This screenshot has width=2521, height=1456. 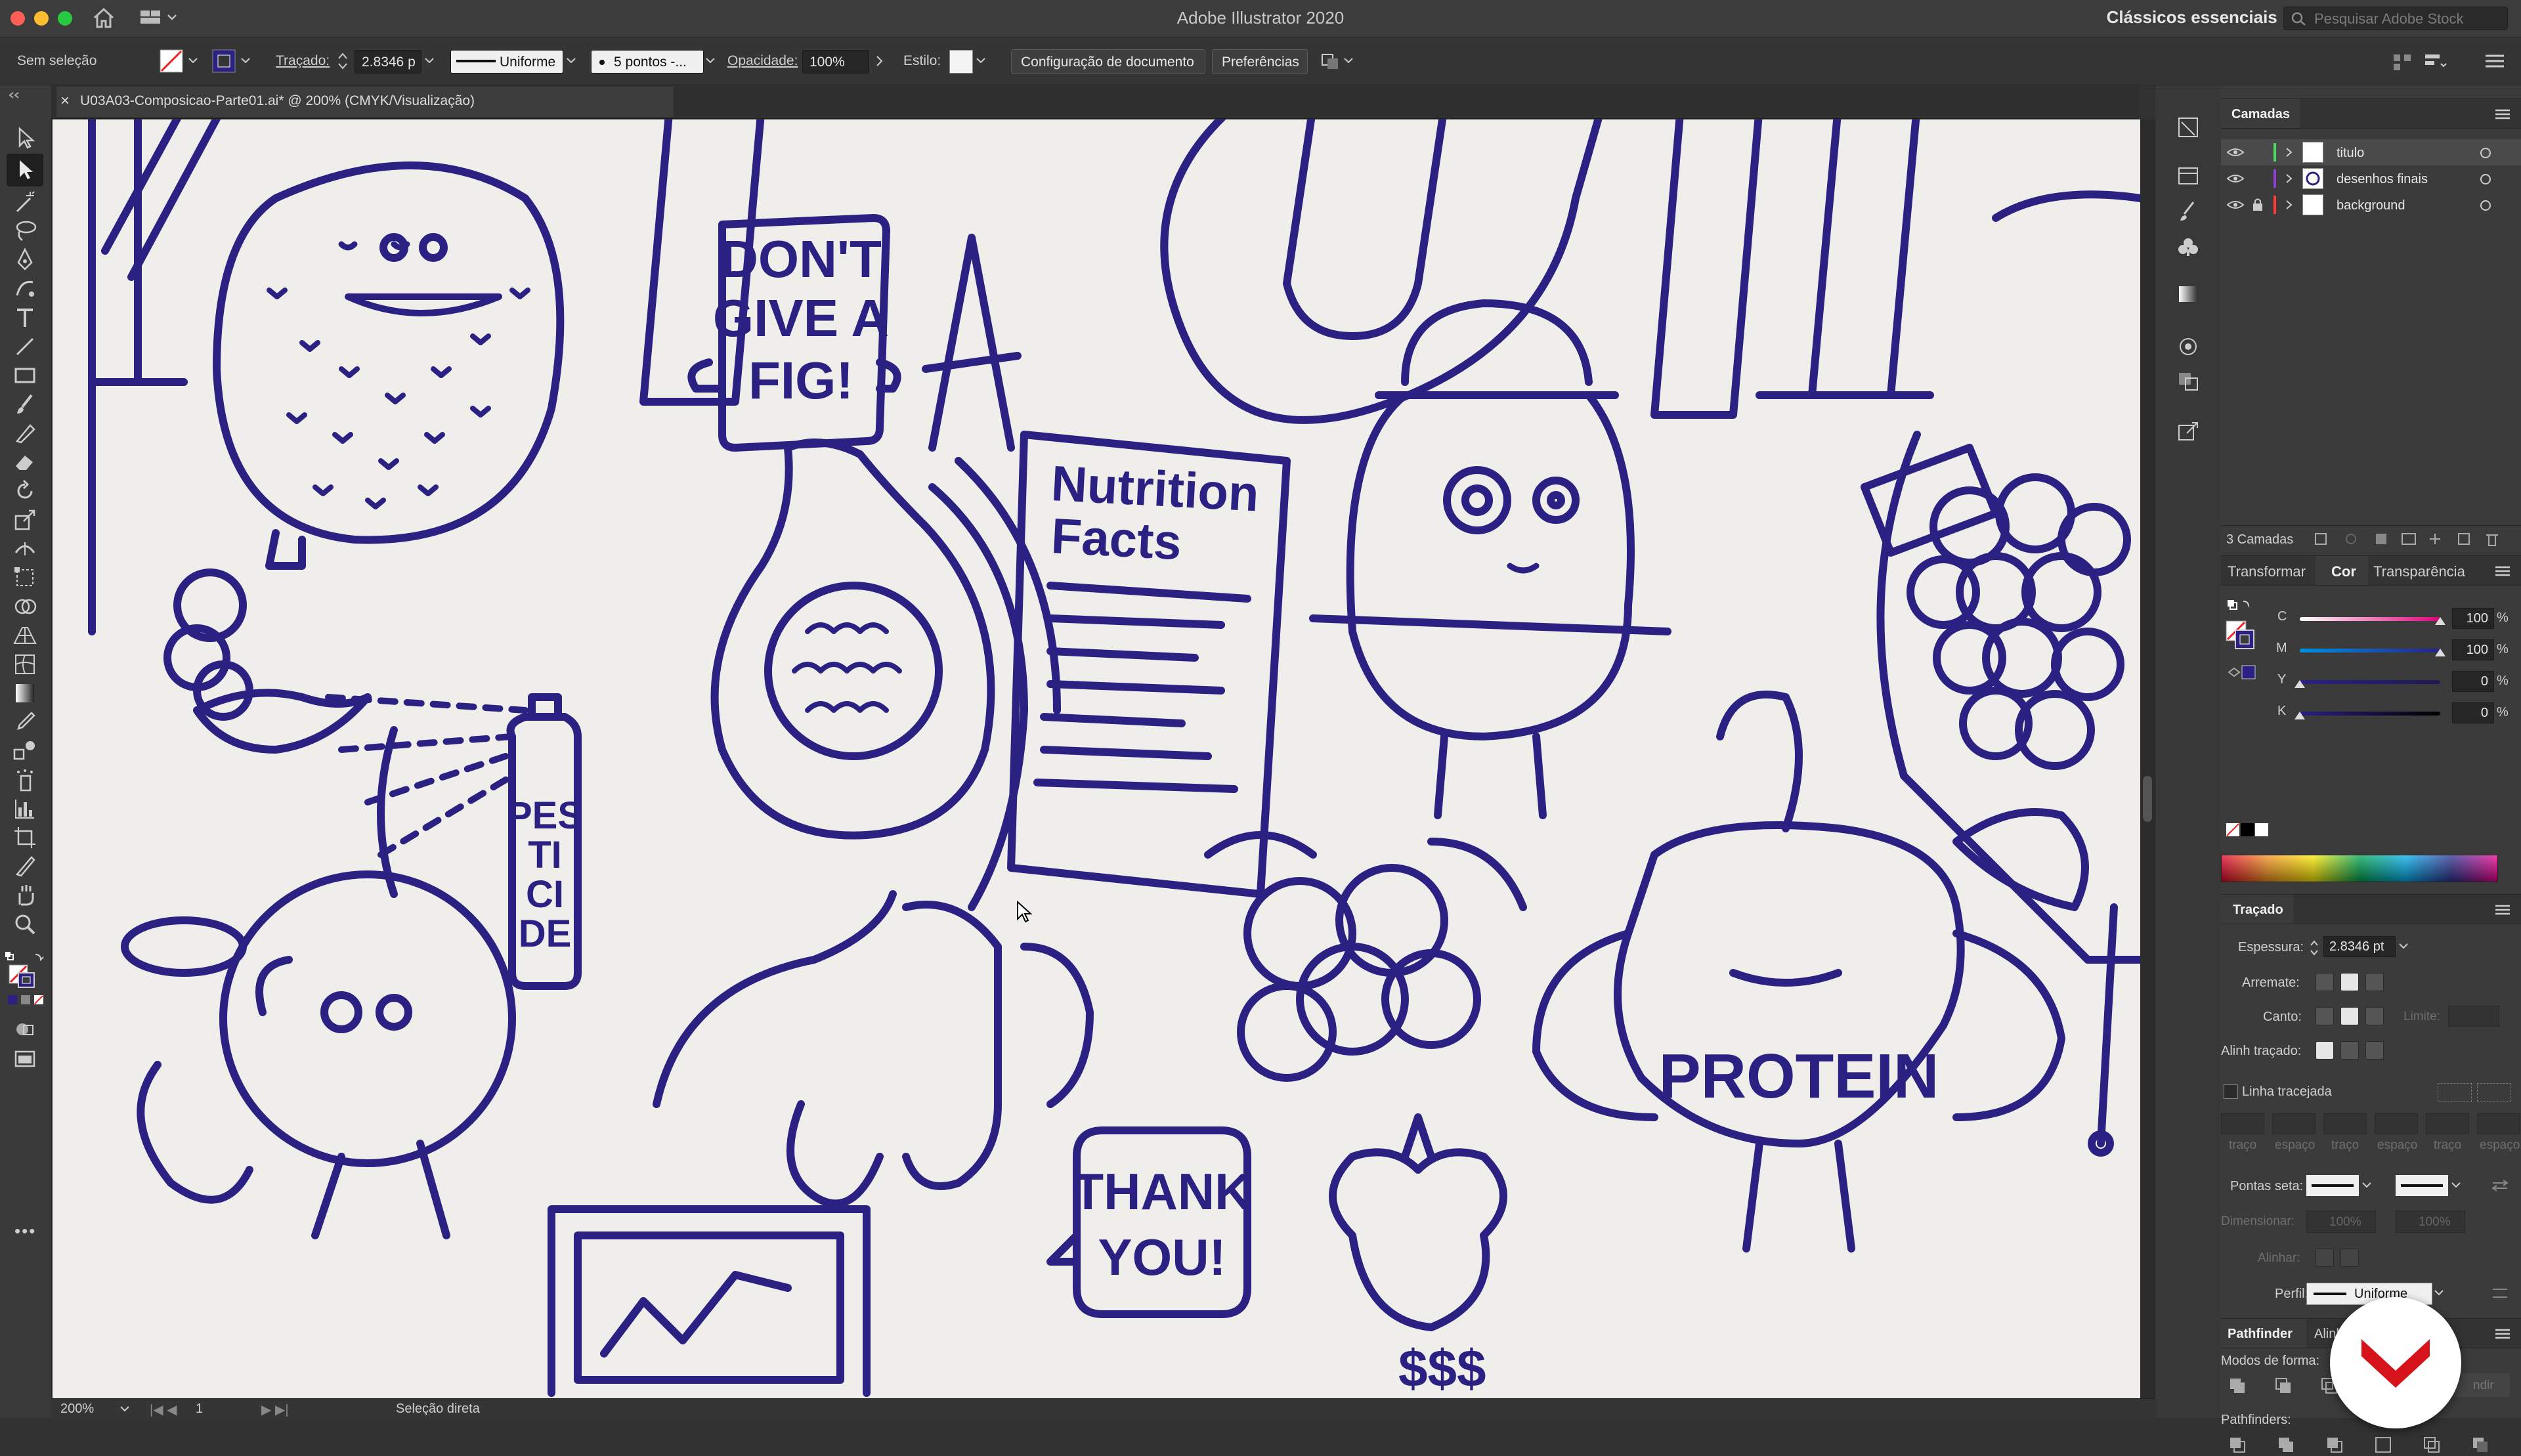 I want to click on artboard-nav-next: ▶ ▶|, so click(x=275, y=1410).